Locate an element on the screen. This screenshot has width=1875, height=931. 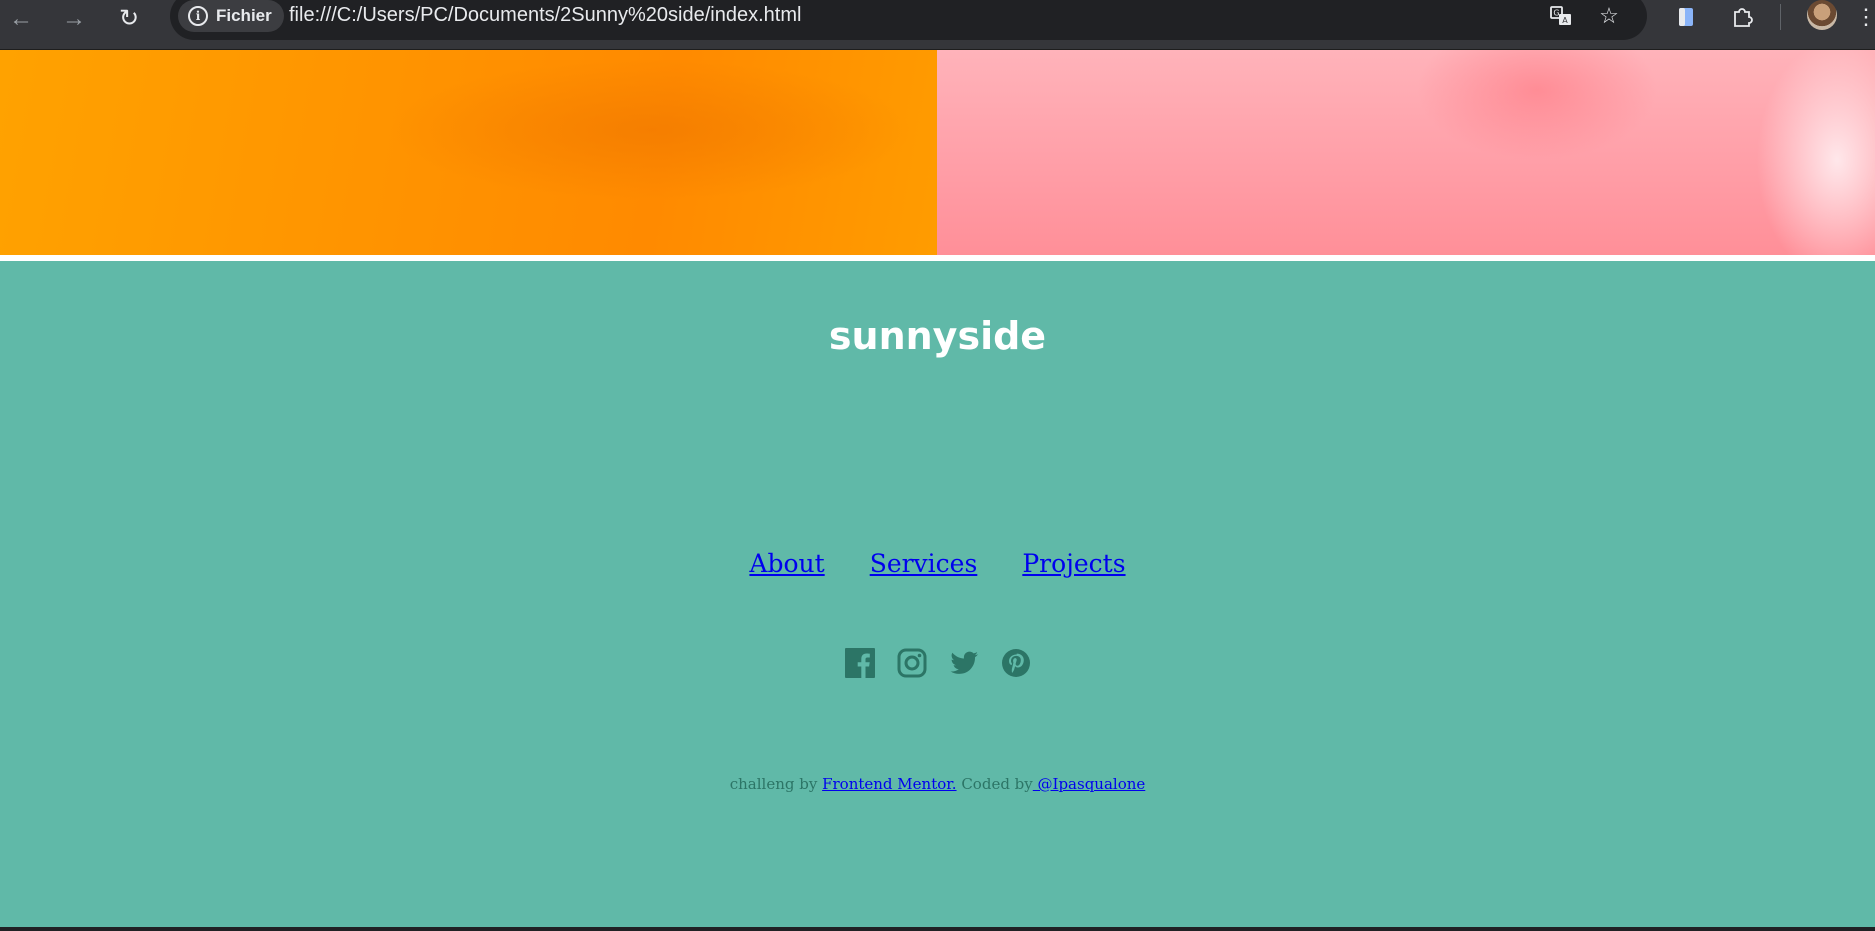
profile-avatar is located at coordinates (1822, 15).